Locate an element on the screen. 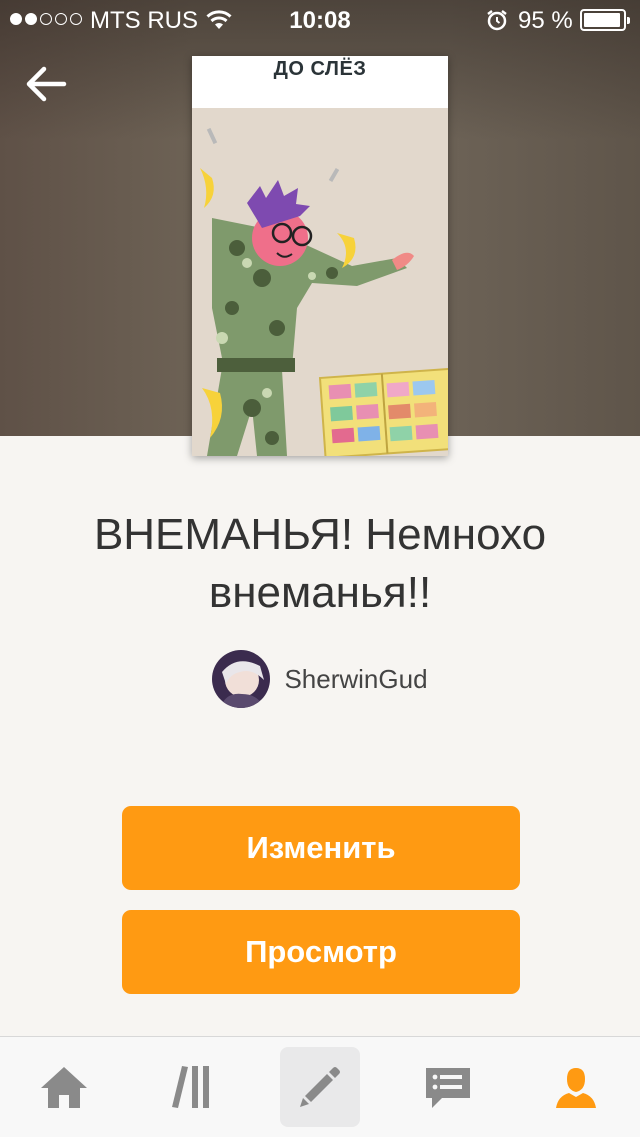 This screenshot has width=640, height=1137. avatar is located at coordinates (241, 679).